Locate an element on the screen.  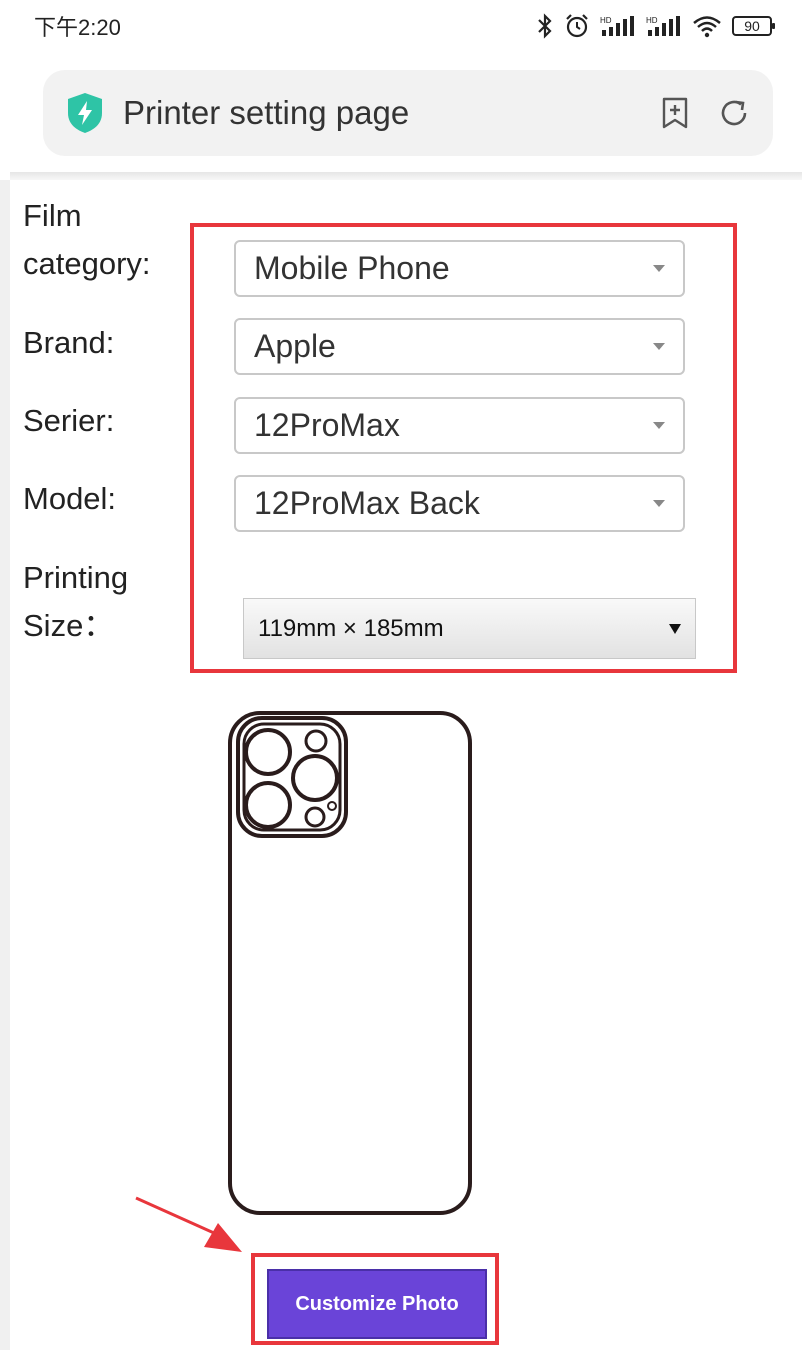
alarm-icon is located at coordinates (577, 26).